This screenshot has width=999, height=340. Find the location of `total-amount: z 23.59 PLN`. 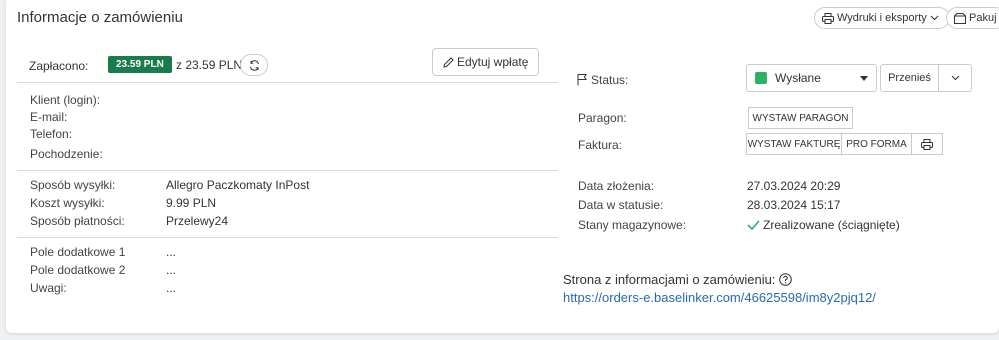

total-amount: z 23.59 PLN is located at coordinates (209, 65).